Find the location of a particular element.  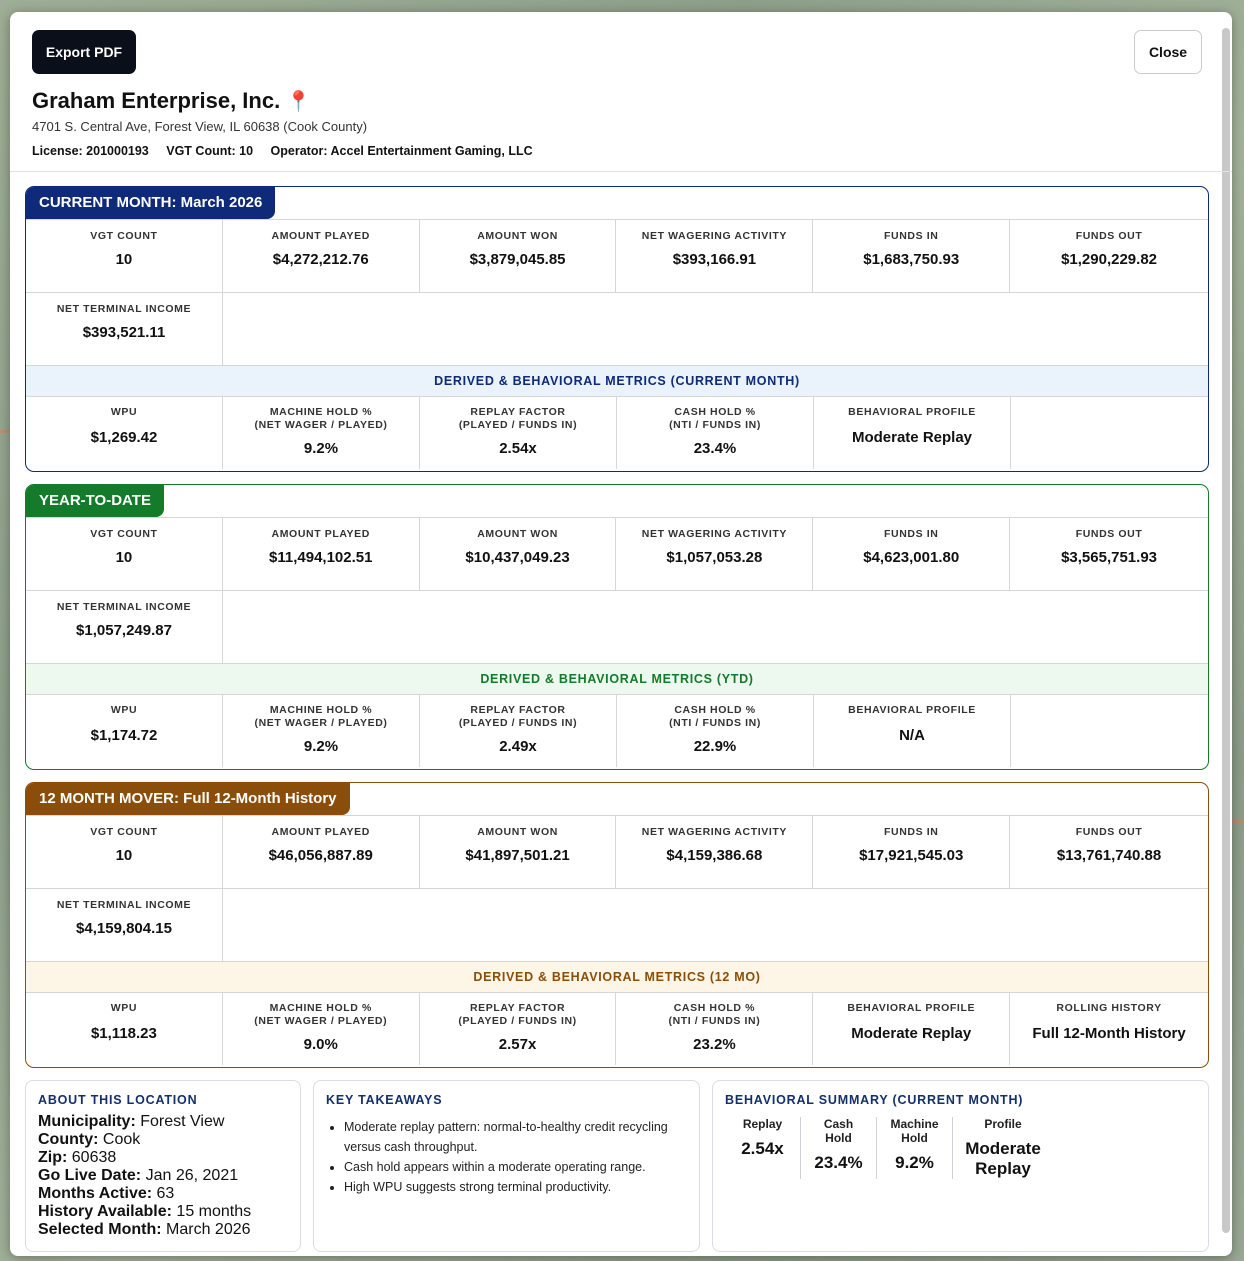

about-key: Zip: is located at coordinates (53, 1157).